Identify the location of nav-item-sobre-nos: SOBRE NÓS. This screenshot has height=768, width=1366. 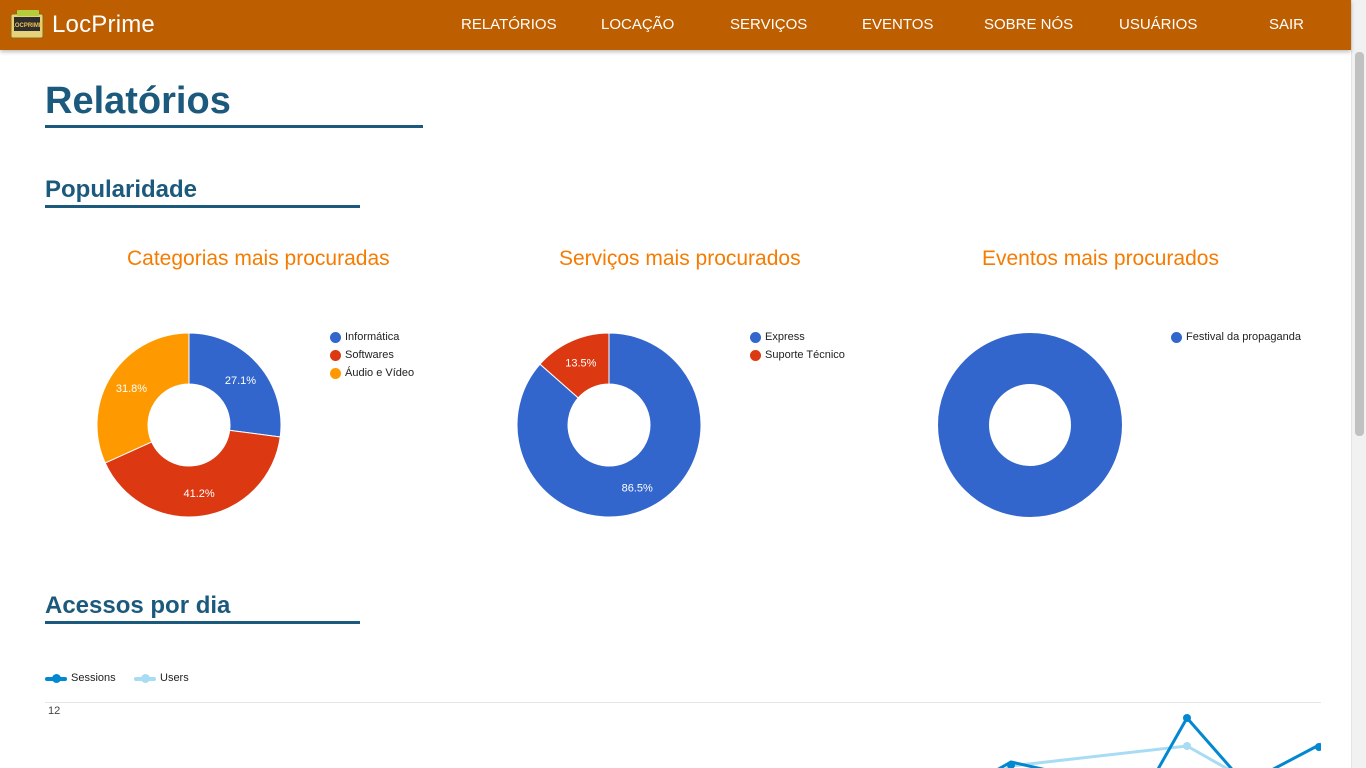
(1028, 25).